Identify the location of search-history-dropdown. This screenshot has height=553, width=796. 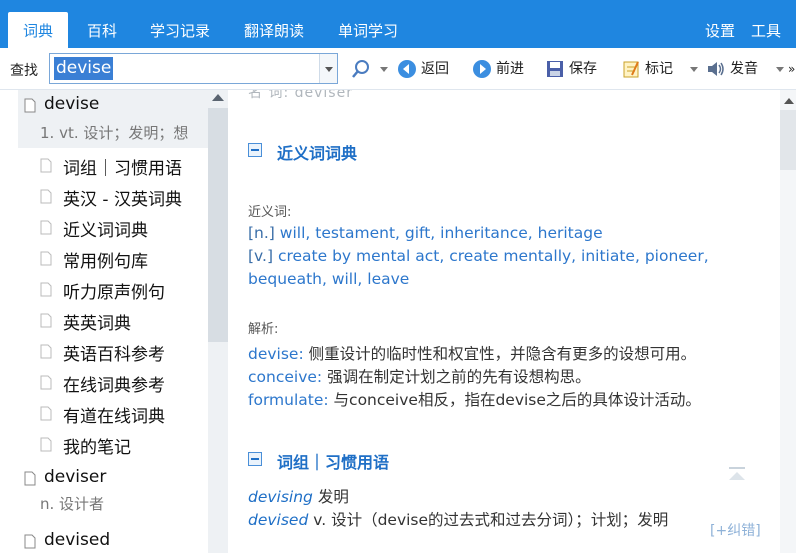
(328, 68).